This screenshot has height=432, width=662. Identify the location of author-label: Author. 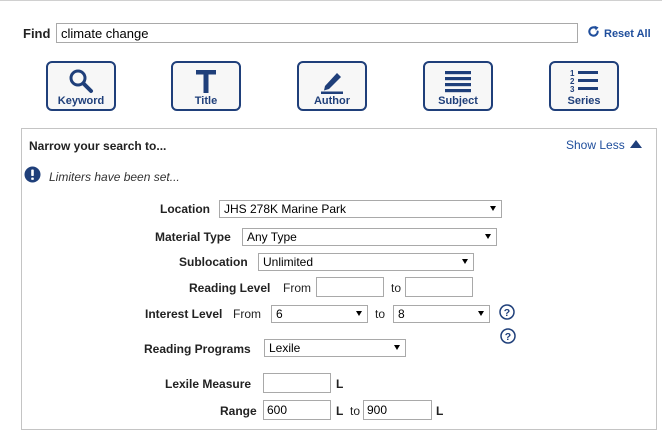
(332, 101).